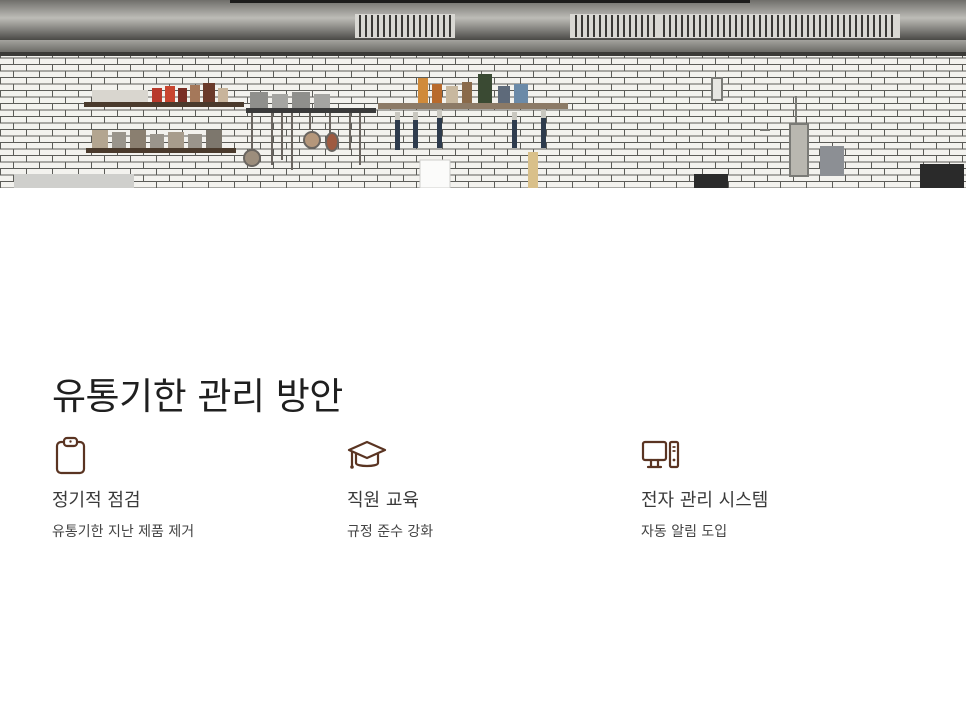 This screenshot has height=725, width=966. I want to click on computer-icon, so click(661, 456).